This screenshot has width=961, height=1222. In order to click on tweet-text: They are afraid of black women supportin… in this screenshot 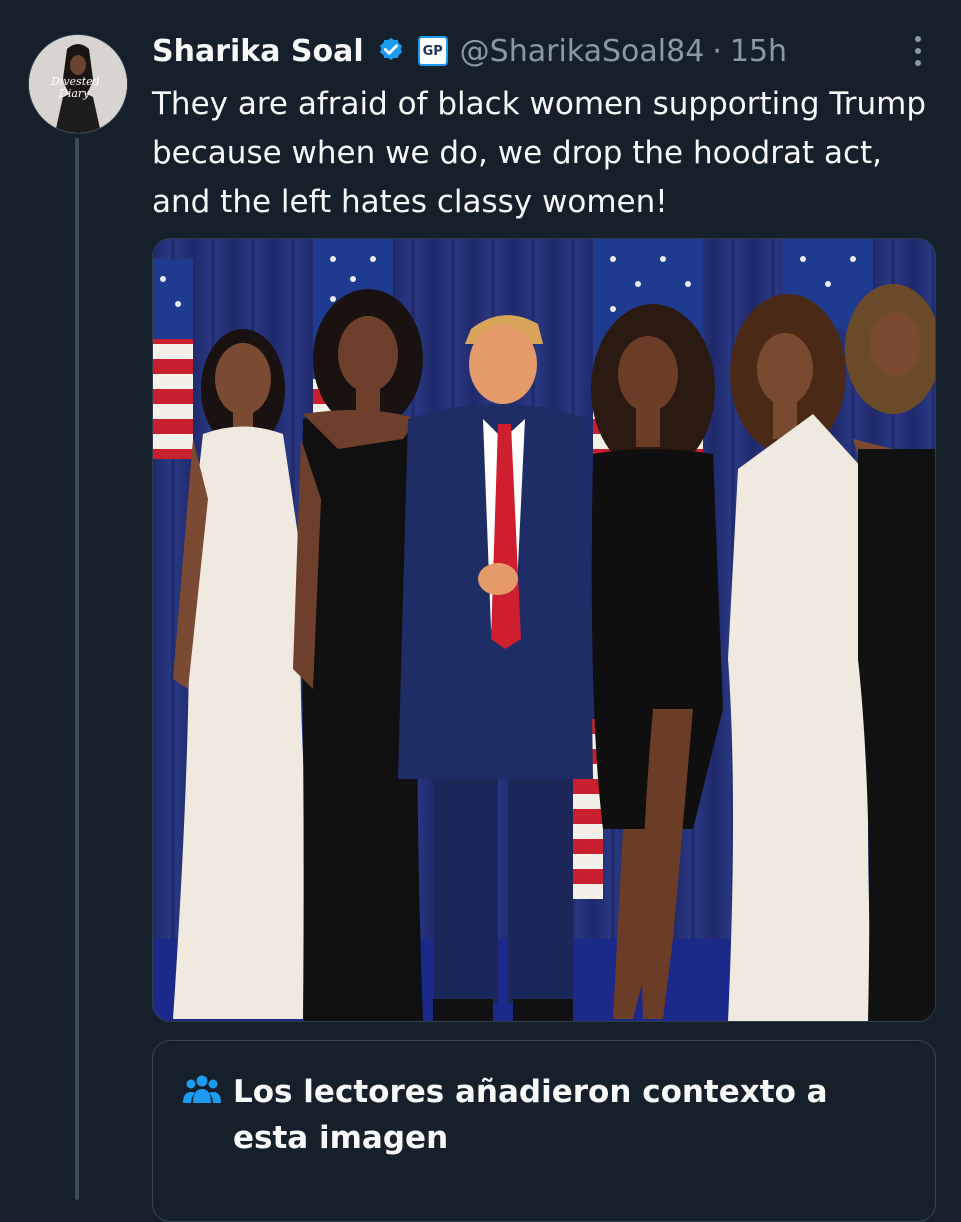, I will do `click(539, 153)`.